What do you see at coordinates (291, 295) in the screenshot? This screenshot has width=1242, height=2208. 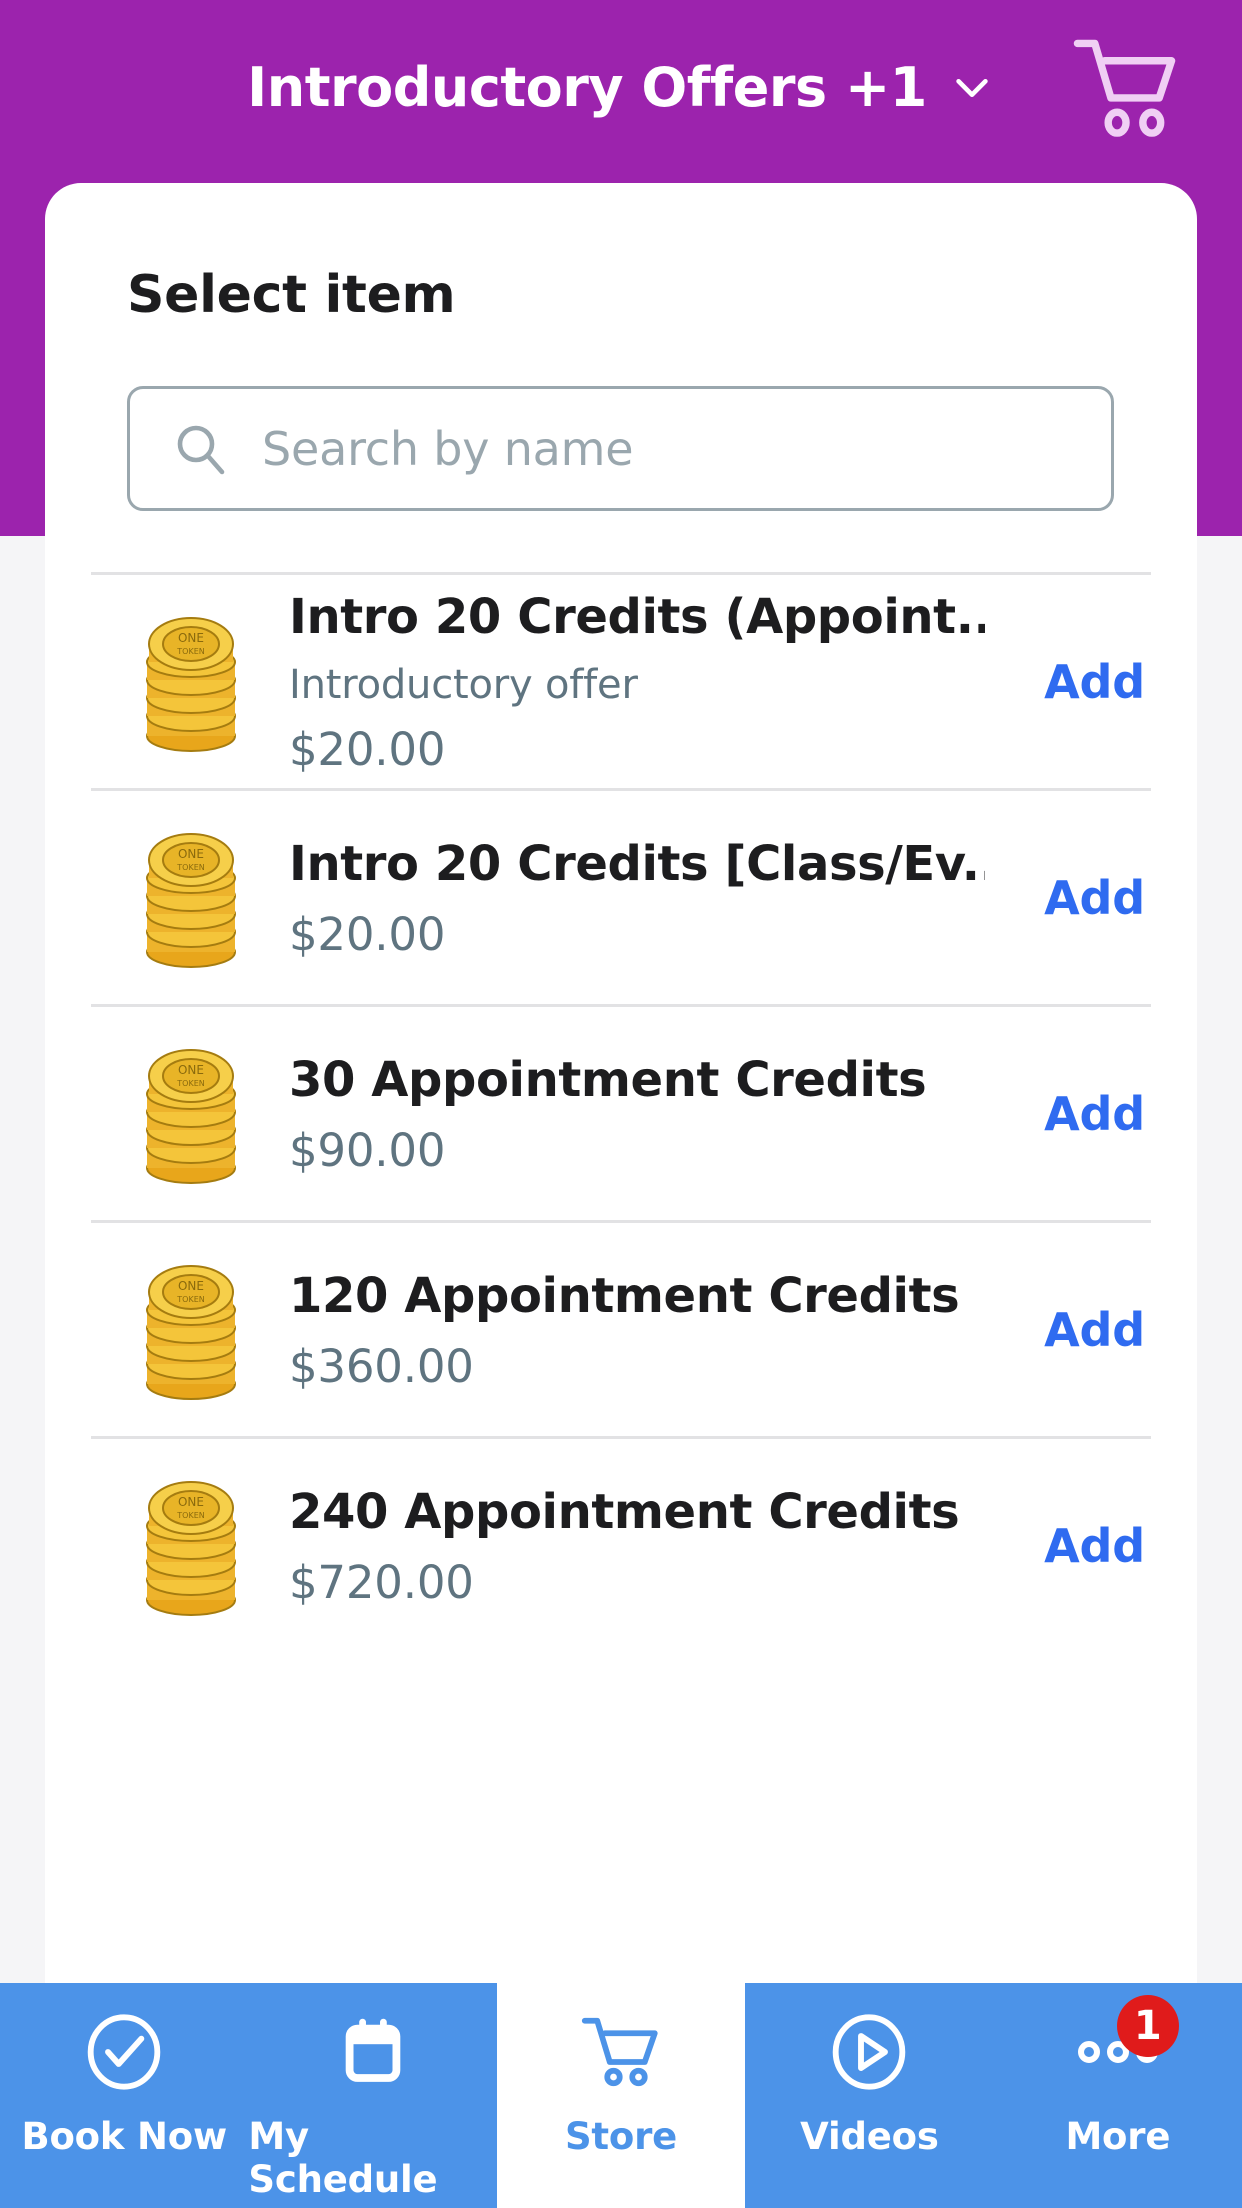 I see `card-title: Select item` at bounding box center [291, 295].